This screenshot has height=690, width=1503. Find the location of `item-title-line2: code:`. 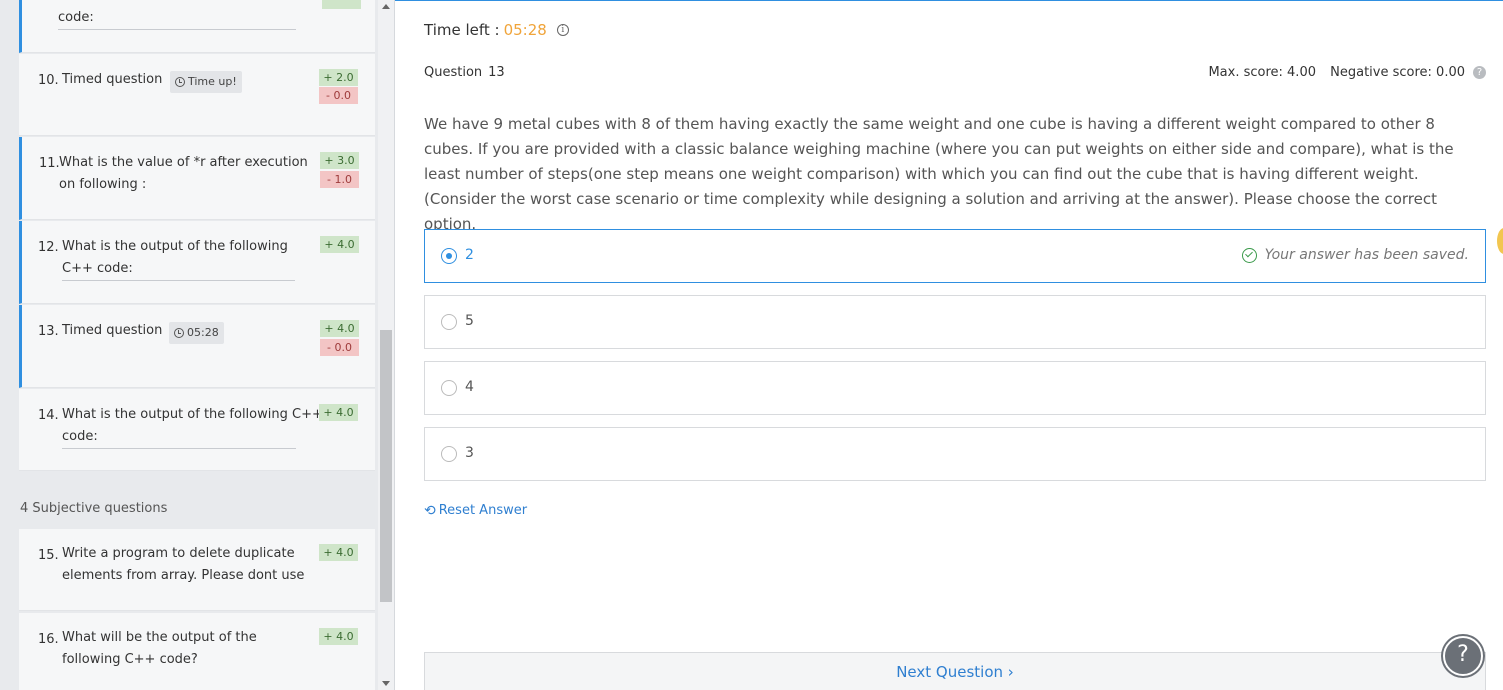

item-title-line2: code: is located at coordinates (179, 437).